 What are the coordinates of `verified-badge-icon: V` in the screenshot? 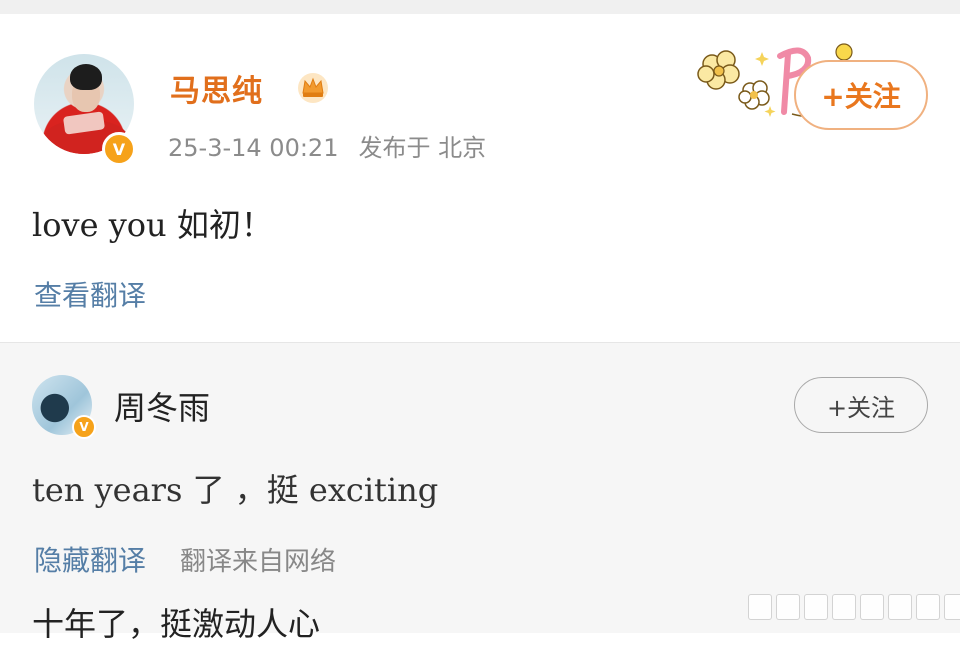 It's located at (119, 149).